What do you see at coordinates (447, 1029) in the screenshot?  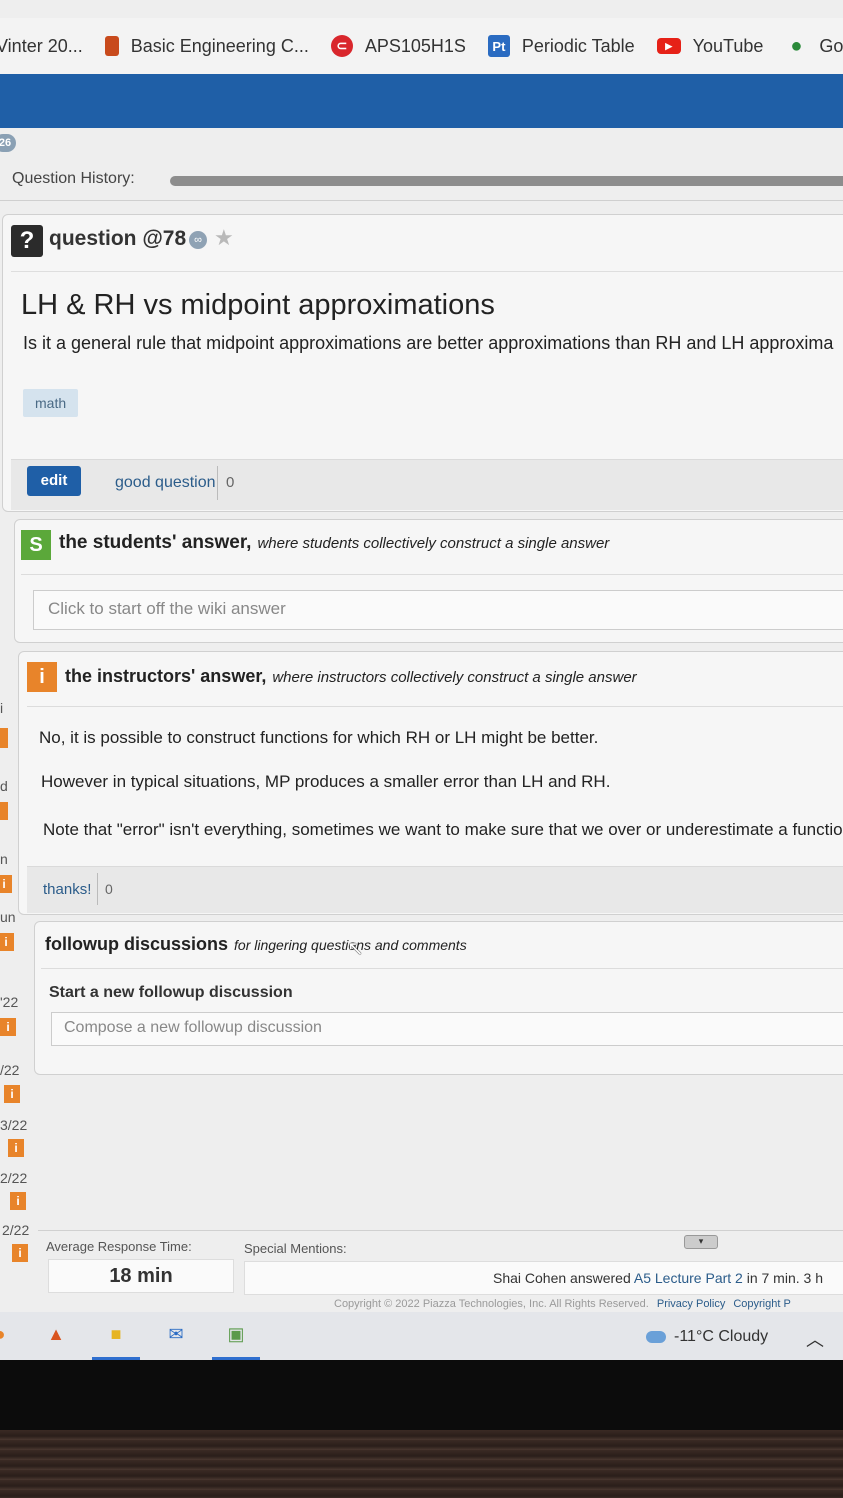 I see `compose-followup-input: Compose a new followup discussion` at bounding box center [447, 1029].